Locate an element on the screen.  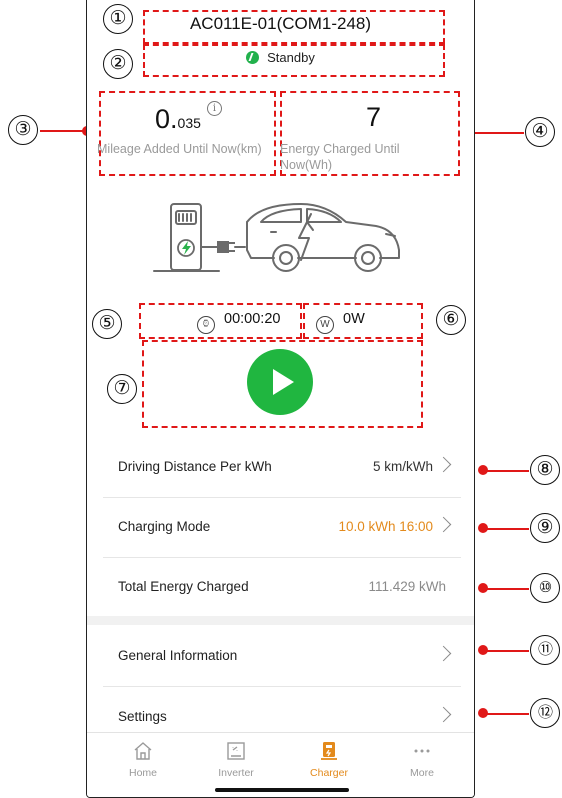
info-icon: i is located at coordinates (214, 108).